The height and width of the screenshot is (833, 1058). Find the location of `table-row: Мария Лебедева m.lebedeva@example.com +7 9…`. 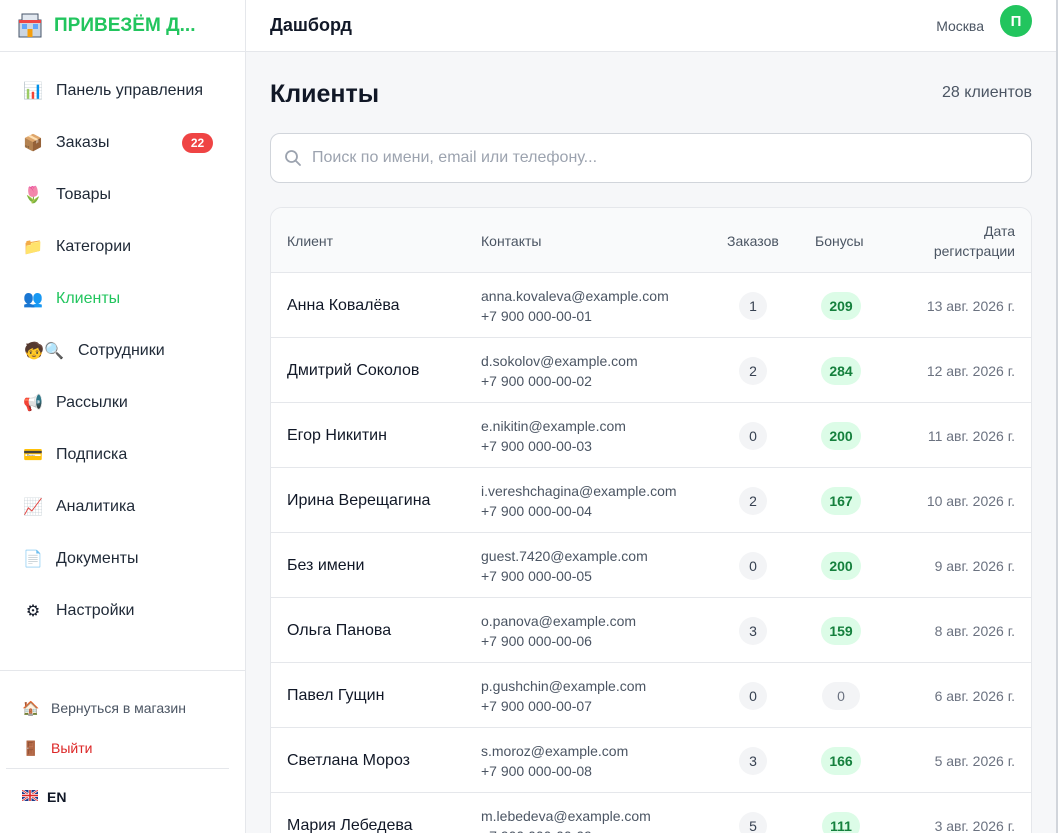

table-row: Мария Лебедева m.lebedeva@example.com +7 9… is located at coordinates (651, 813).